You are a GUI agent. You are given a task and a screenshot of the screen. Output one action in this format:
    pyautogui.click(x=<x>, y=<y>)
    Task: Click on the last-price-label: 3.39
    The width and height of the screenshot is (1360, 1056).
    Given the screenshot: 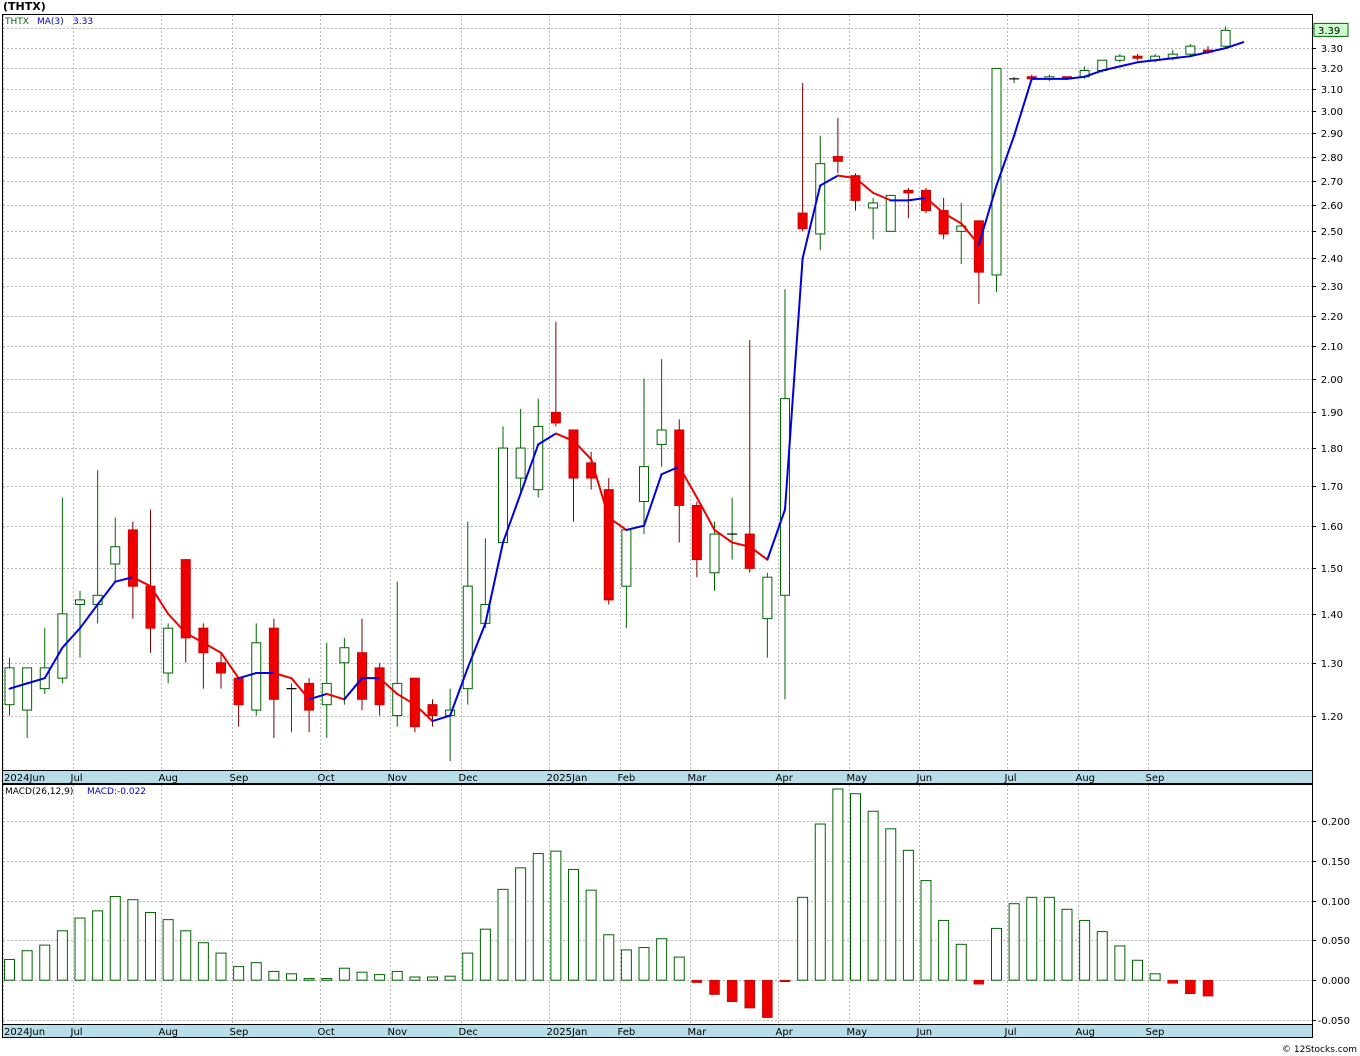 What is the action you would take?
    pyautogui.click(x=1329, y=31)
    